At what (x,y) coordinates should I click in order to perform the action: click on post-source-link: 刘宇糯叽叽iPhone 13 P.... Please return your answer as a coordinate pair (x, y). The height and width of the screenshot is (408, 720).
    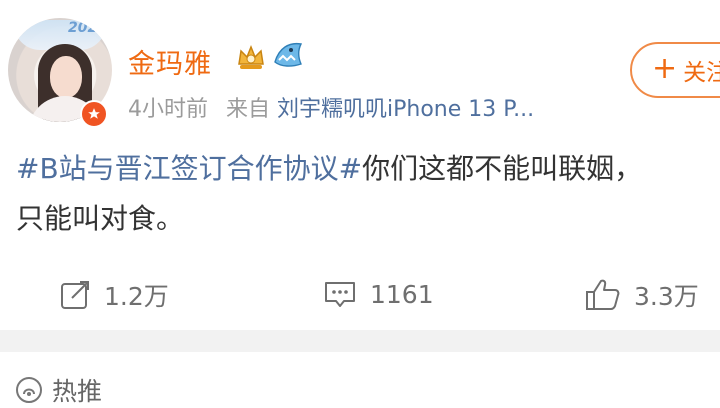
    Looking at the image, I should click on (405, 109).